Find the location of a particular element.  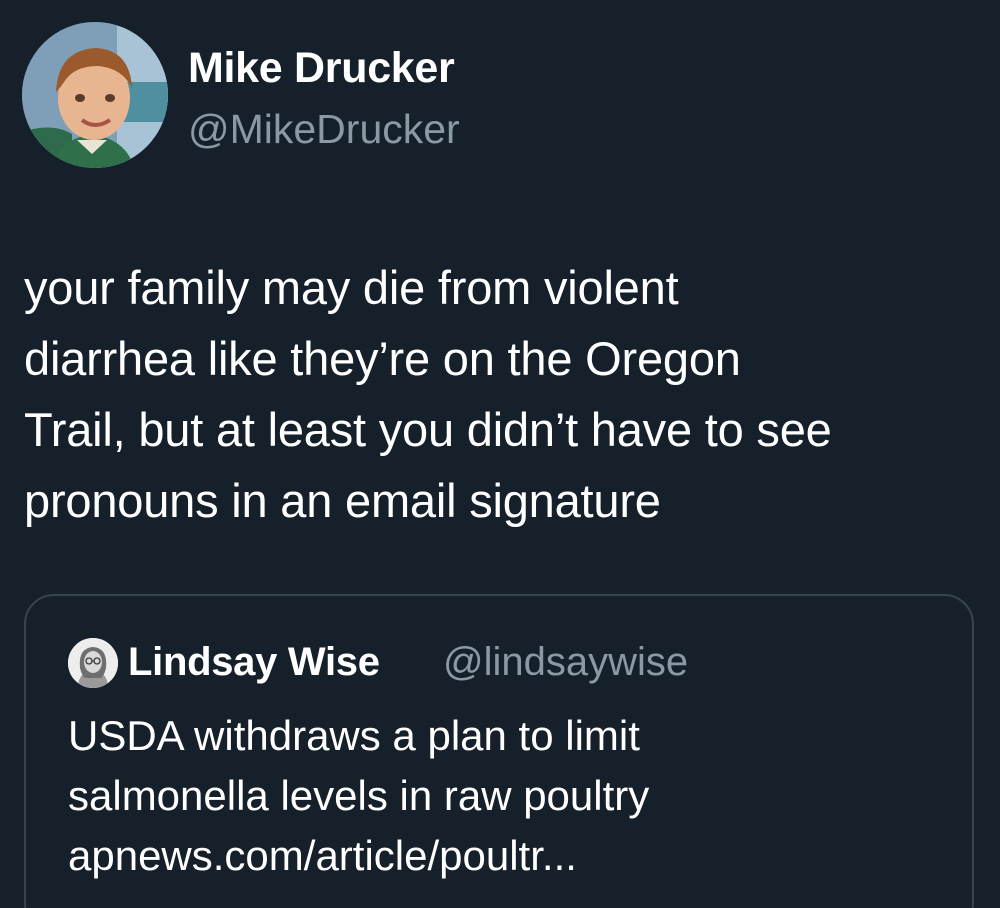

tweet-author: Mike Drucker @MikeDrucker is located at coordinates (372, 97).